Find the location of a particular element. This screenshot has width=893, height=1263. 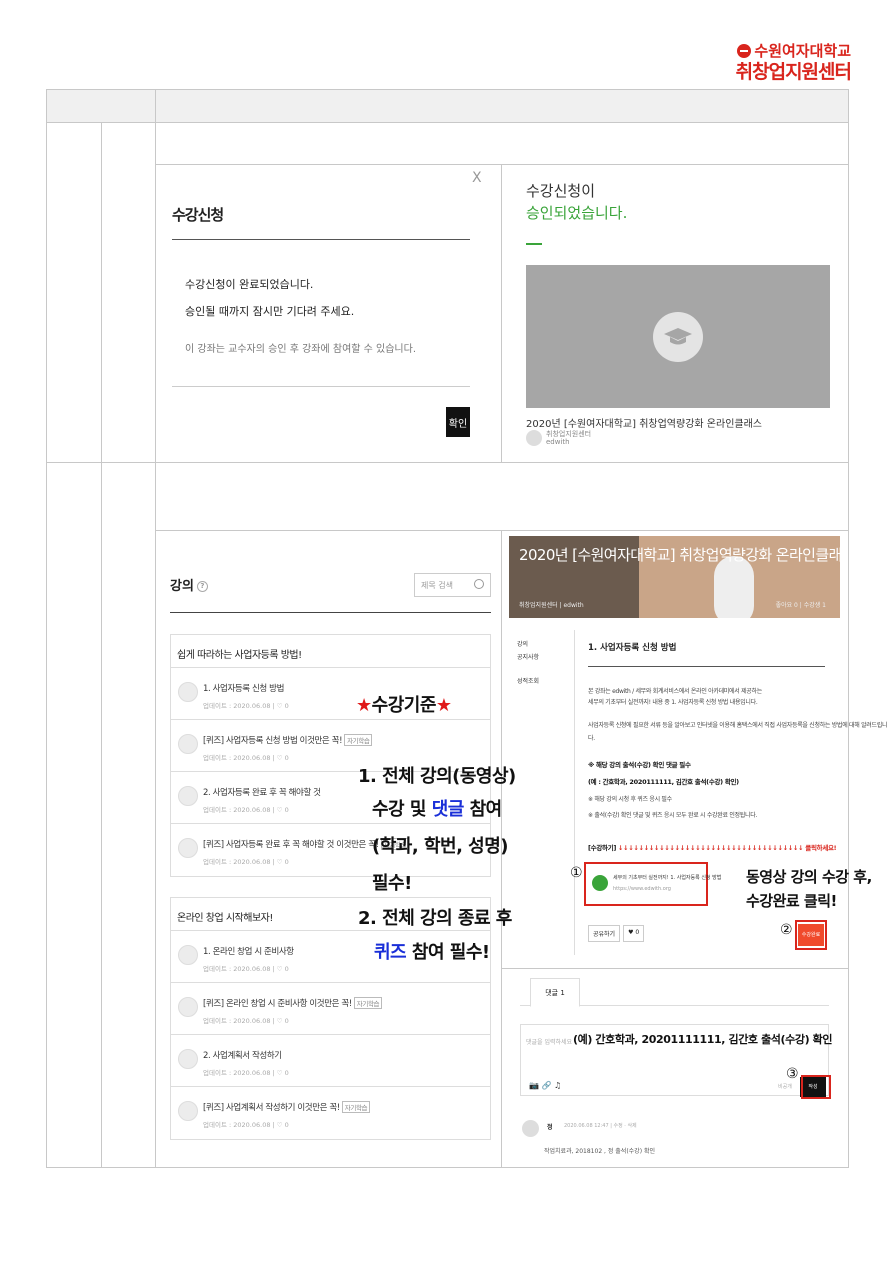

like-button: ♥ 0 is located at coordinates (634, 933).